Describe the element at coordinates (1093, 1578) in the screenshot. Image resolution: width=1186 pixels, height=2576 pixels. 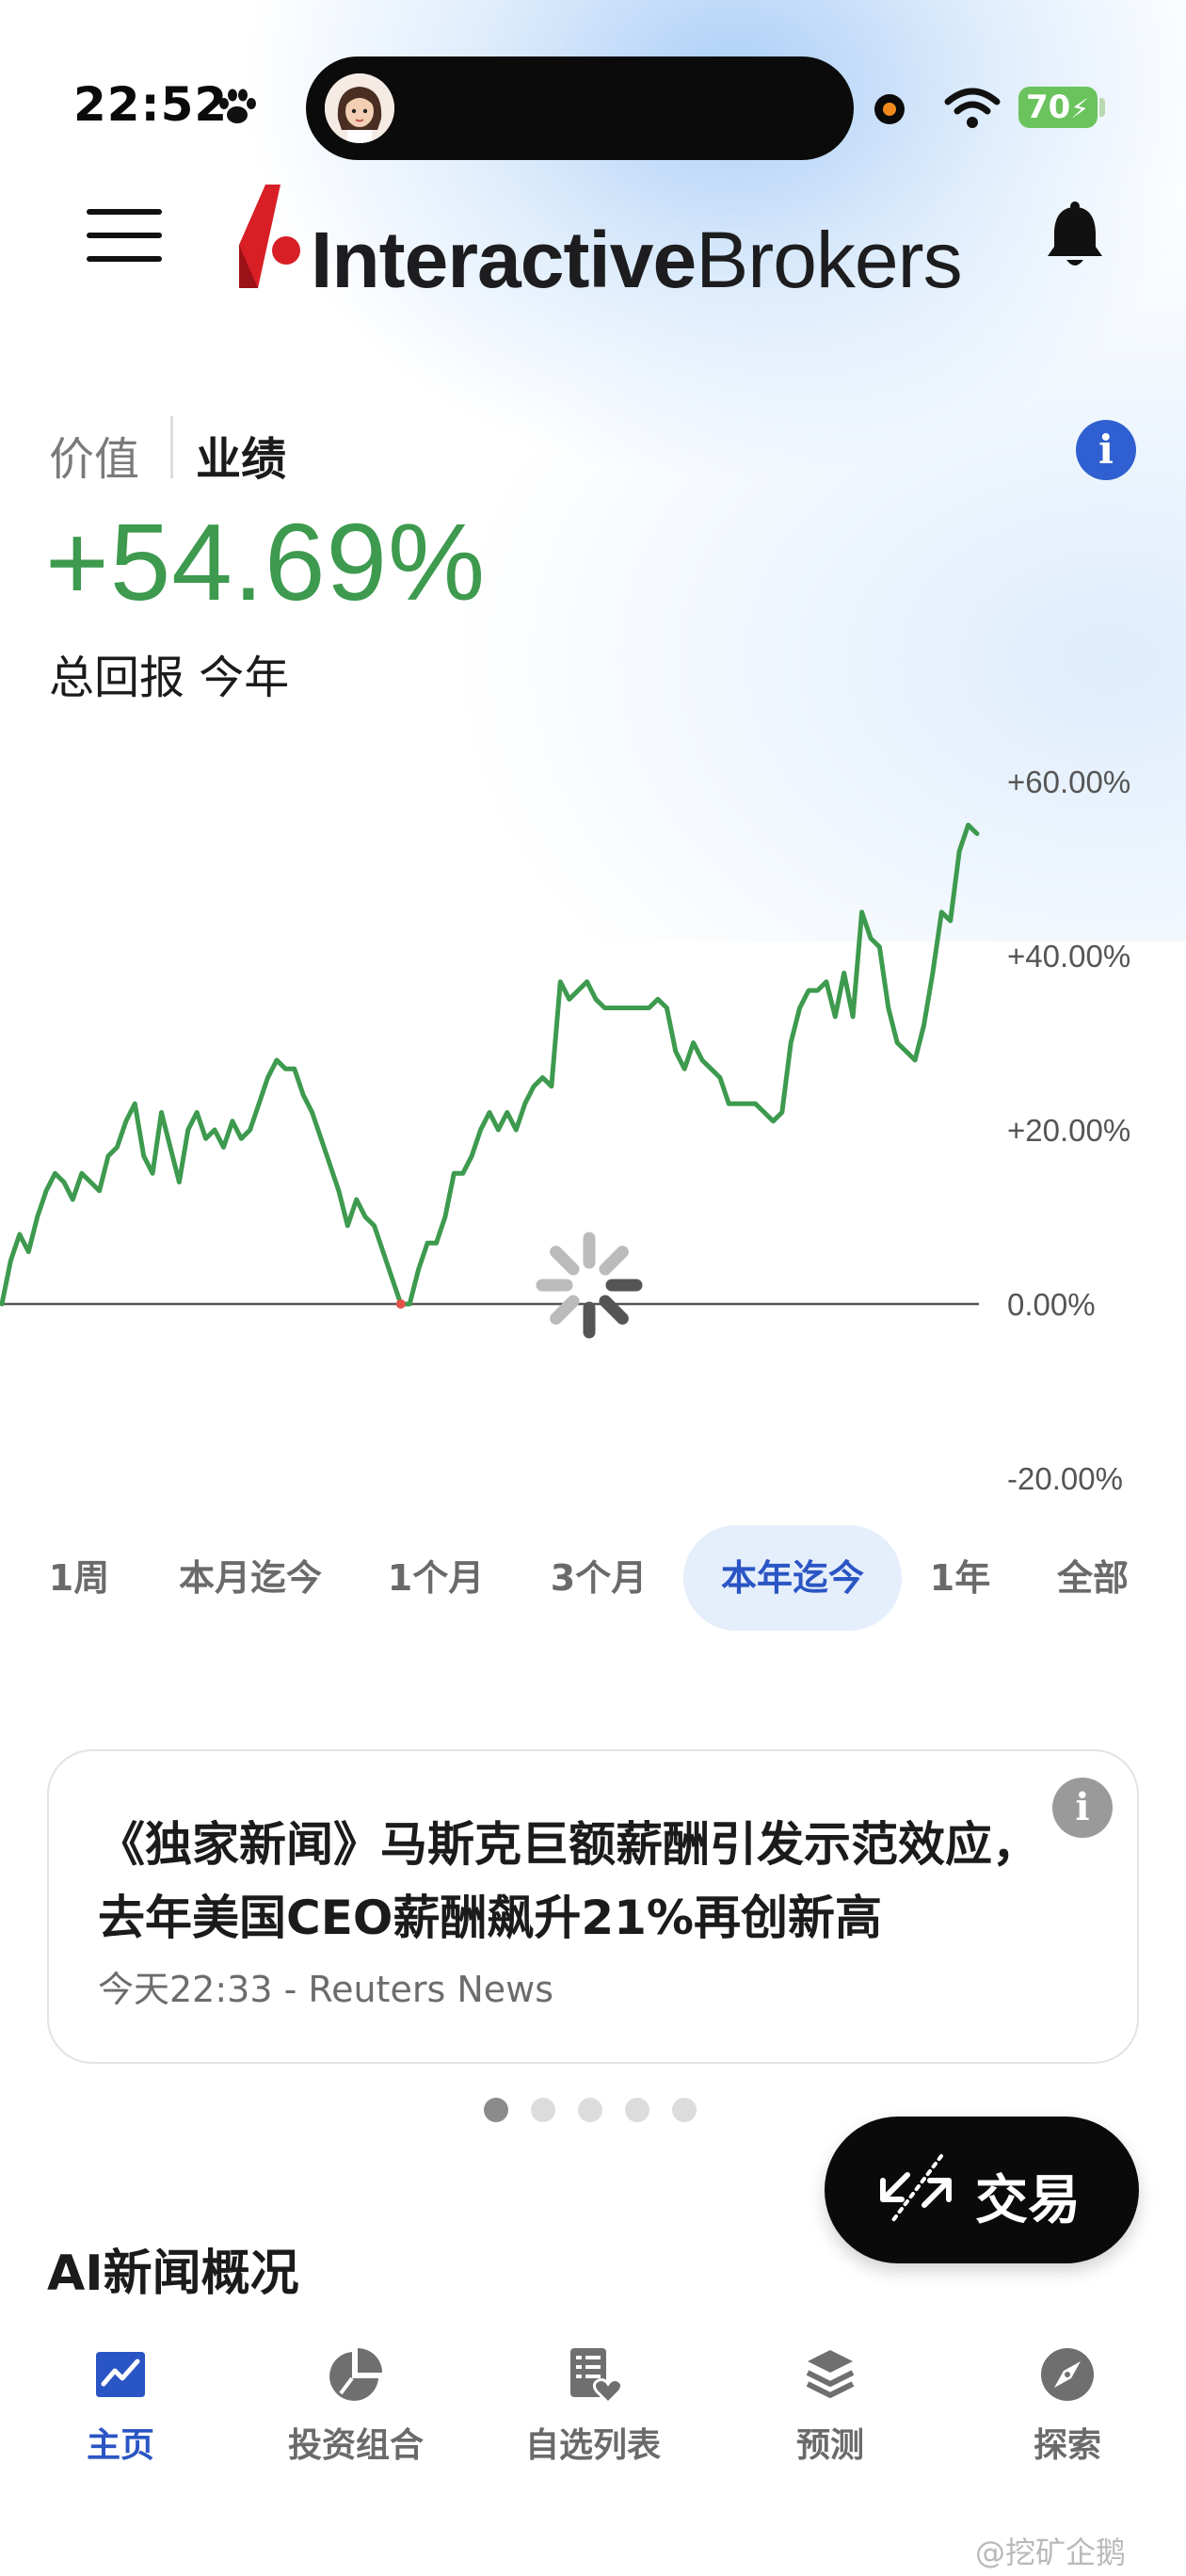
I see `range-option: 全部` at that location.